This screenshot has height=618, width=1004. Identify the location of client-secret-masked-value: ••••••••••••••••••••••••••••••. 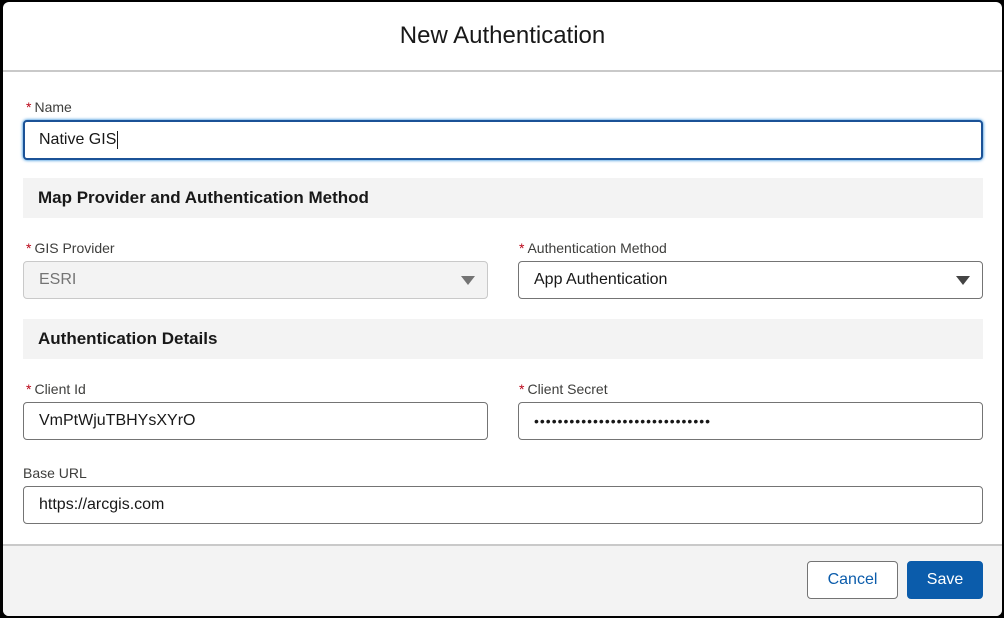
(623, 421).